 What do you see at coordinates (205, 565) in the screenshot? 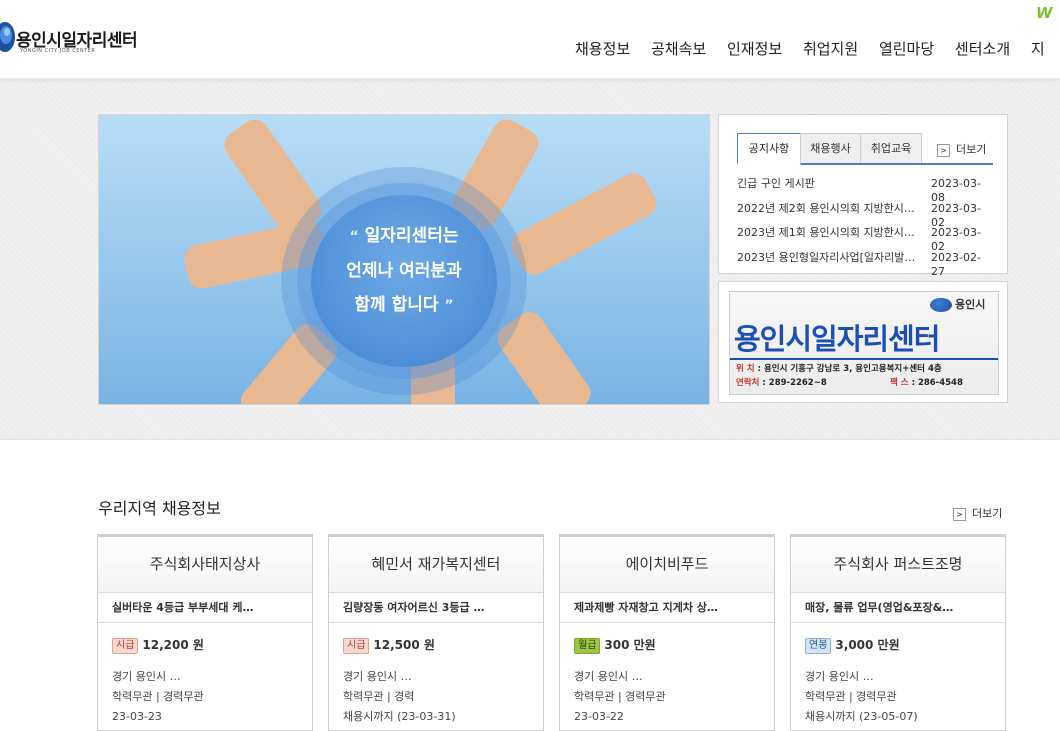
I see `job-company: 주식회사태지상사` at bounding box center [205, 565].